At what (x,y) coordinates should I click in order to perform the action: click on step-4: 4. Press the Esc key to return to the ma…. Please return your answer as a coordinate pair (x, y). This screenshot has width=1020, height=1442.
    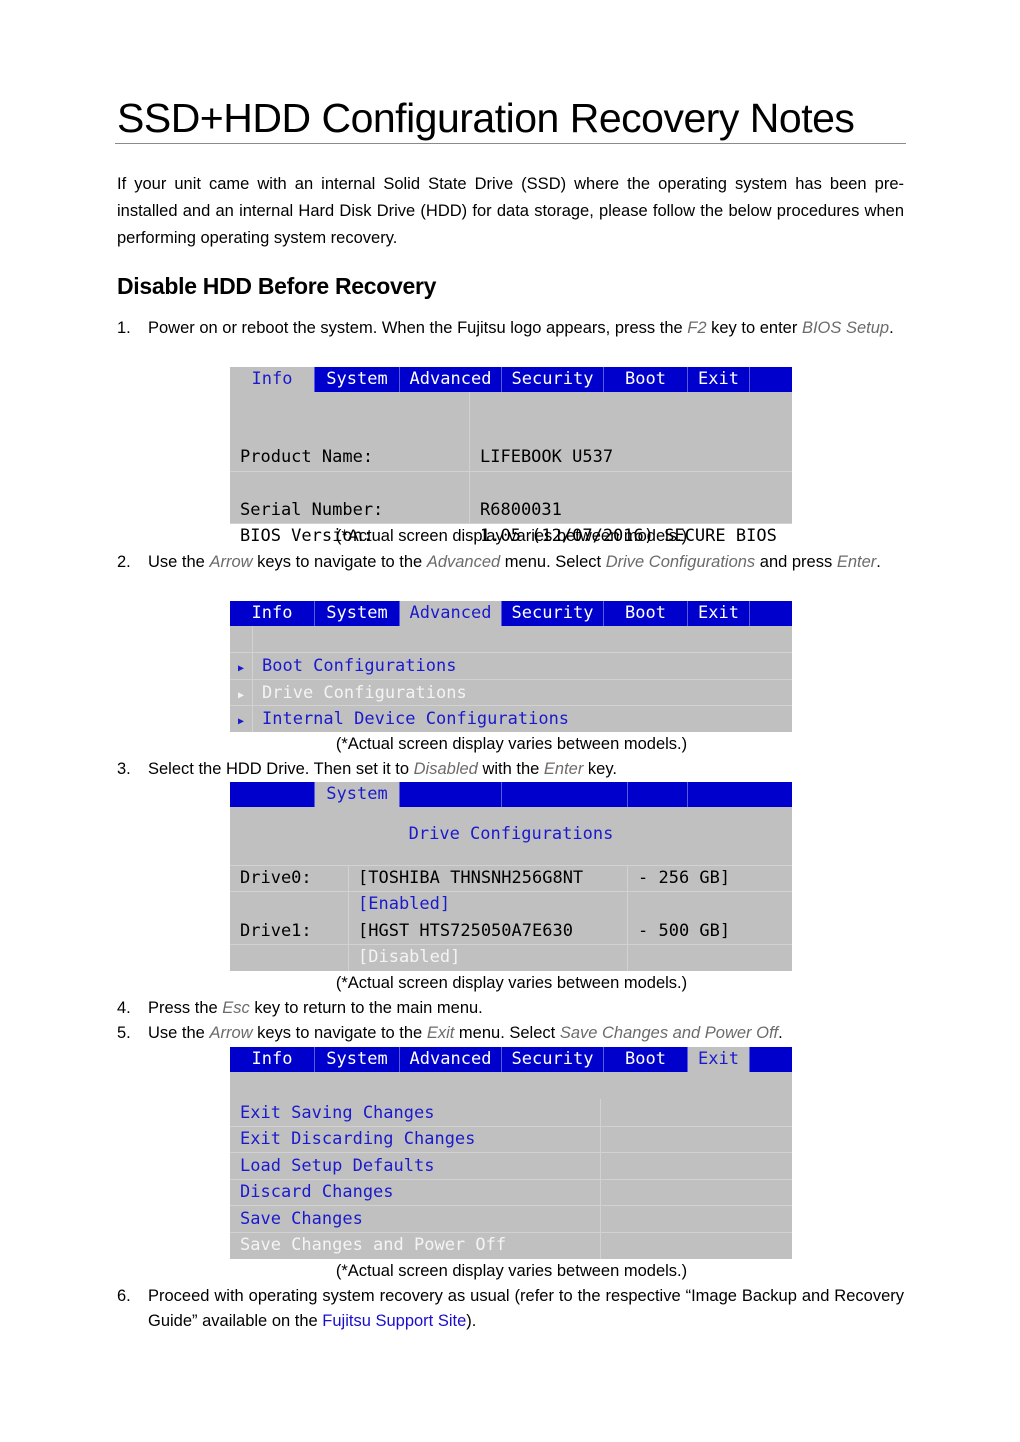
    Looking at the image, I should click on (510, 1008).